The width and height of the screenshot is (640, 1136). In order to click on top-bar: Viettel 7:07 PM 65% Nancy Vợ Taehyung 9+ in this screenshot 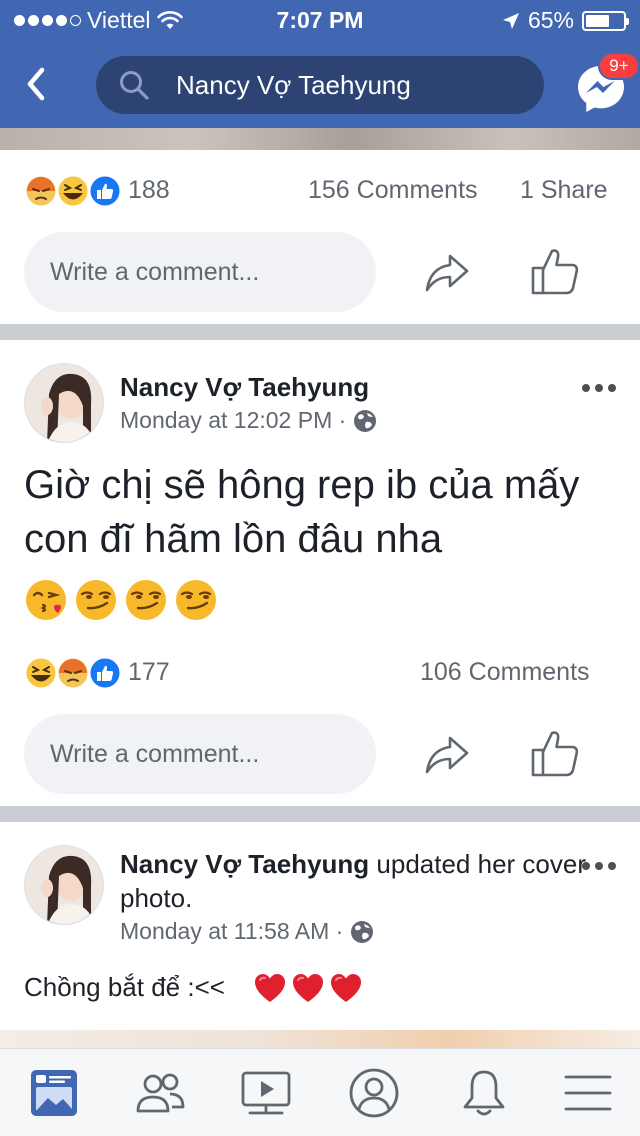, I will do `click(320, 64)`.